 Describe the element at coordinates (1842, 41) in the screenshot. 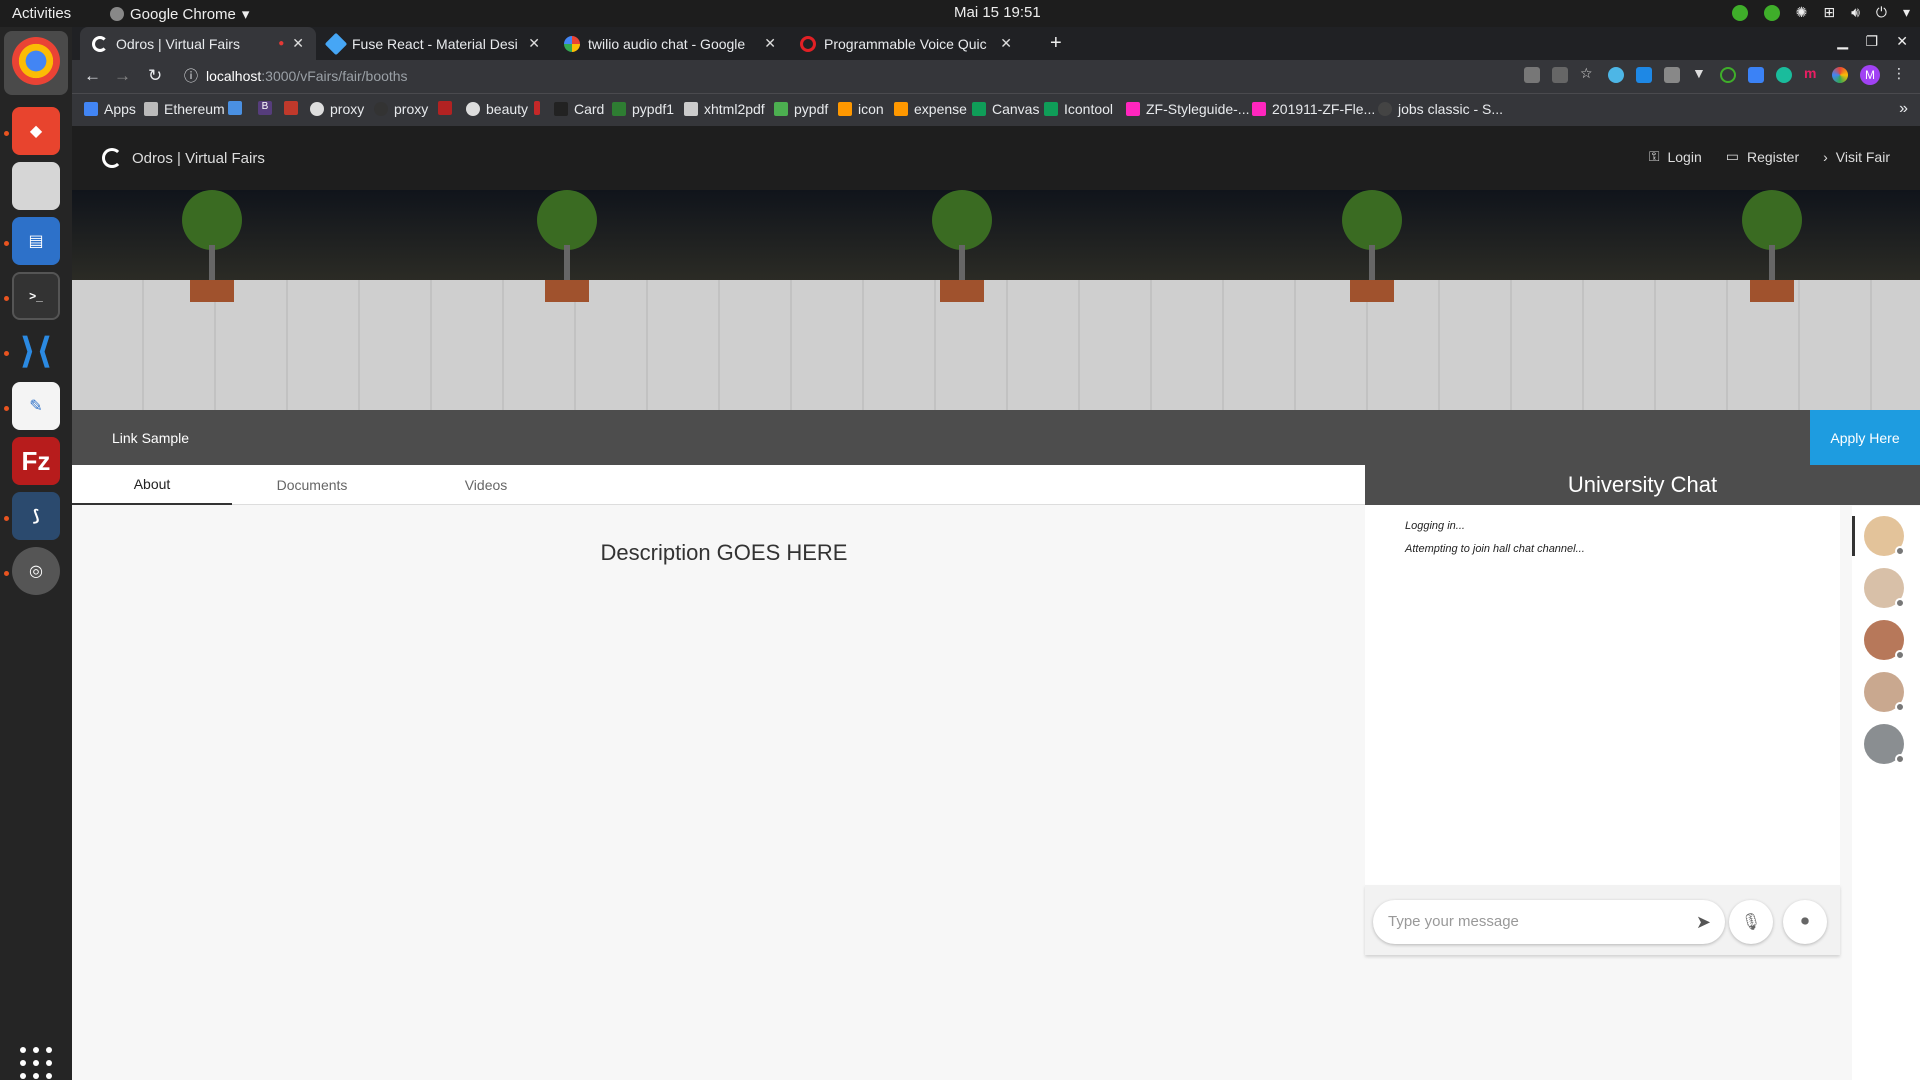

I see `minimize-icon: ▁` at that location.